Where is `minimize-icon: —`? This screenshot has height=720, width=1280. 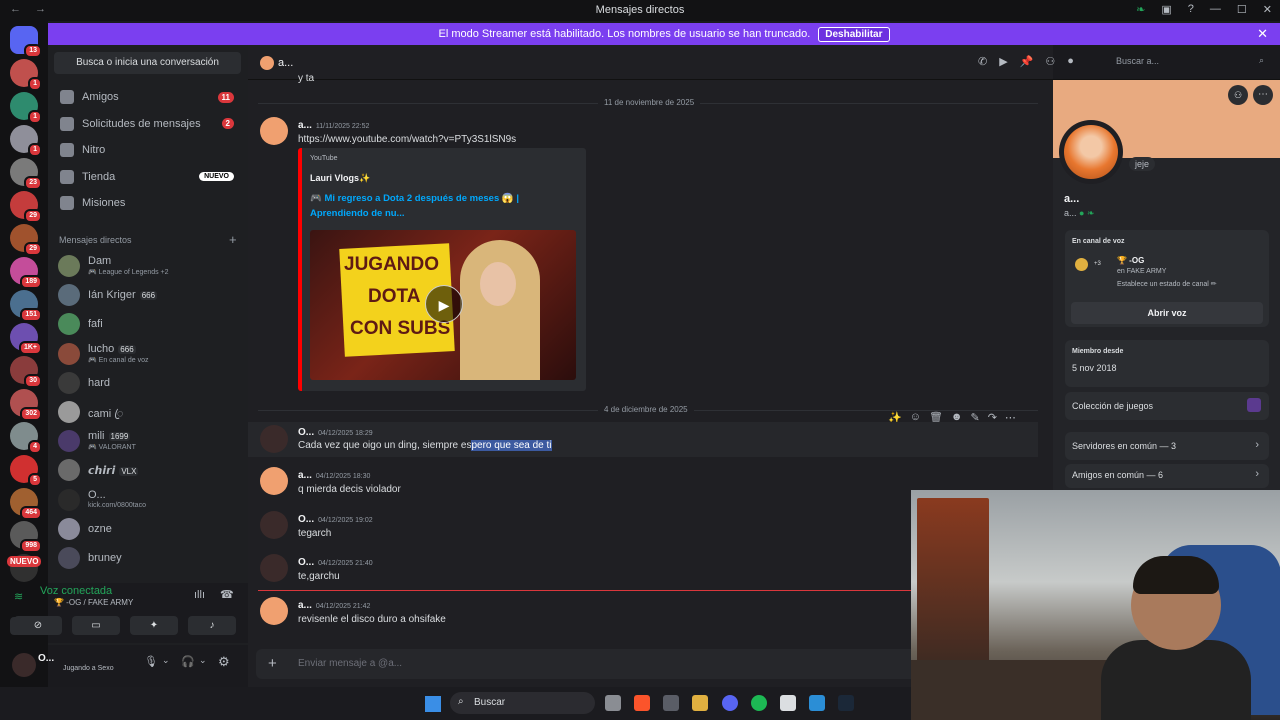 minimize-icon: — is located at coordinates (1215, 9).